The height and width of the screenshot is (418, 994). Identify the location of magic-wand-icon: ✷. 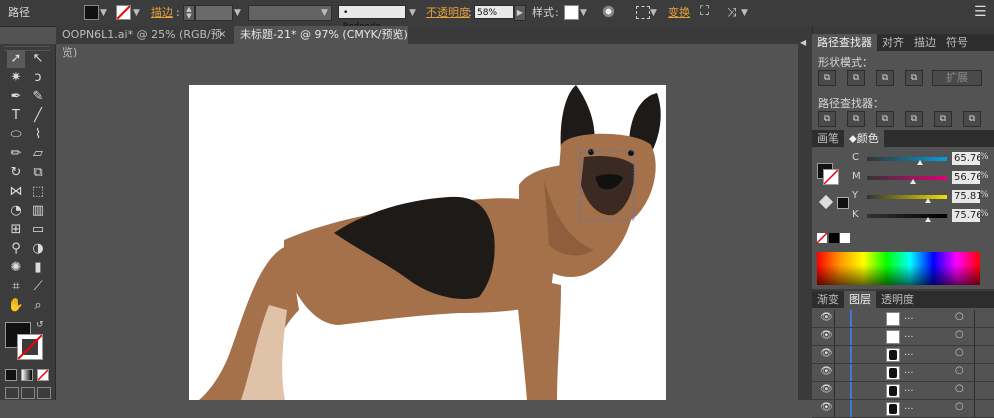
(16, 78).